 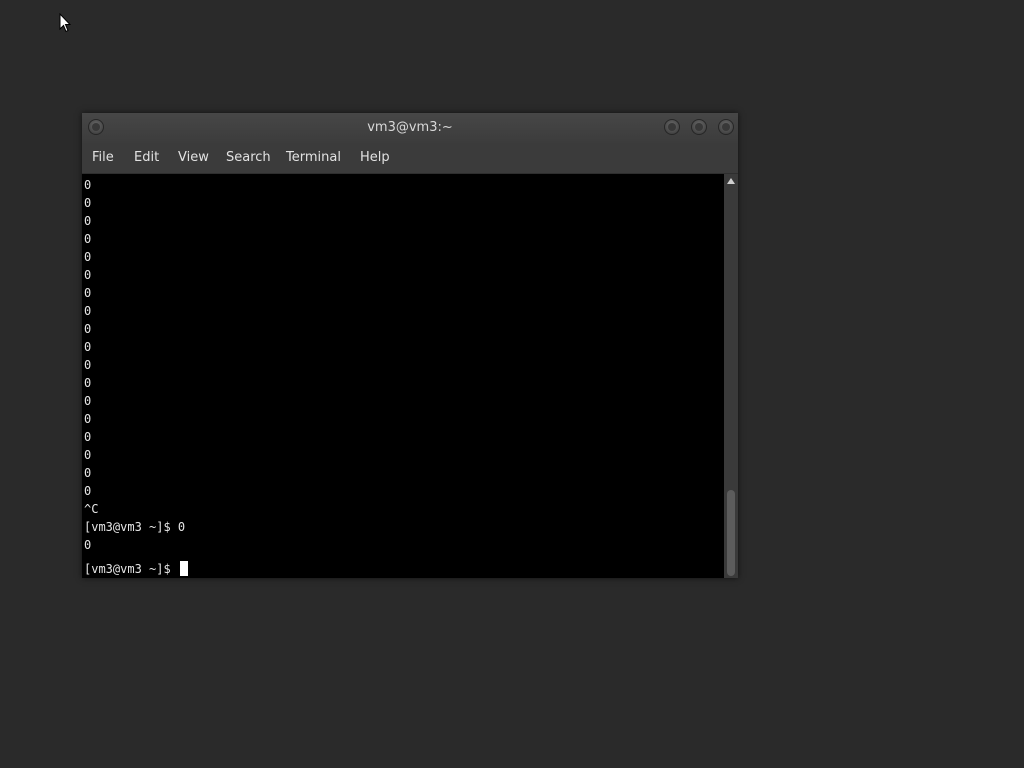 What do you see at coordinates (103, 158) in the screenshot?
I see `menu-file: File` at bounding box center [103, 158].